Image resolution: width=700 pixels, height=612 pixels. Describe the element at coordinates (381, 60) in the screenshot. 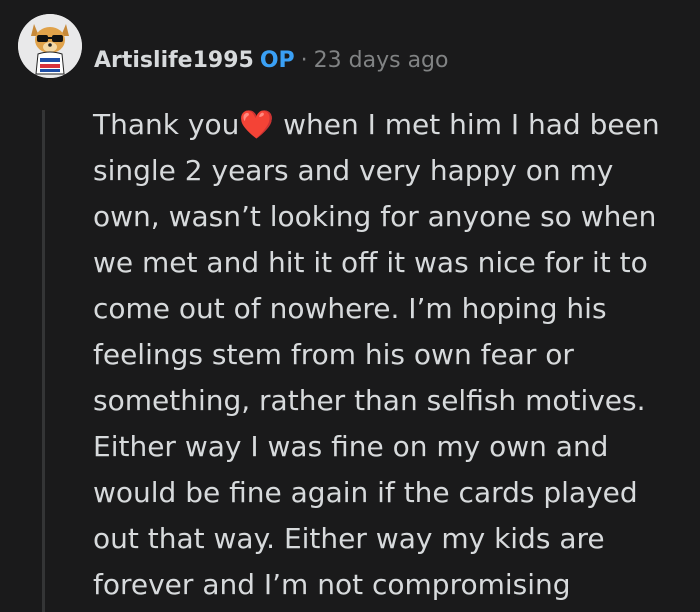

I see `timestamp: 23 days ago` at that location.